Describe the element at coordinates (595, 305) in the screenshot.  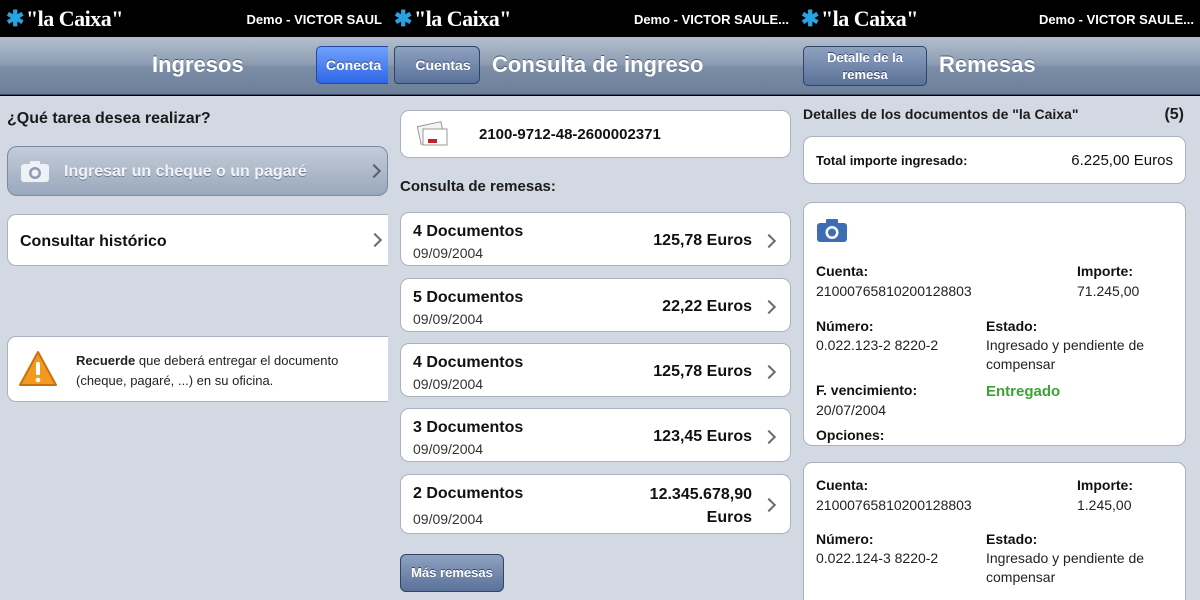
I see `remesa-row: 5 Documentos 09/09/2004 22,22 Euros` at that location.